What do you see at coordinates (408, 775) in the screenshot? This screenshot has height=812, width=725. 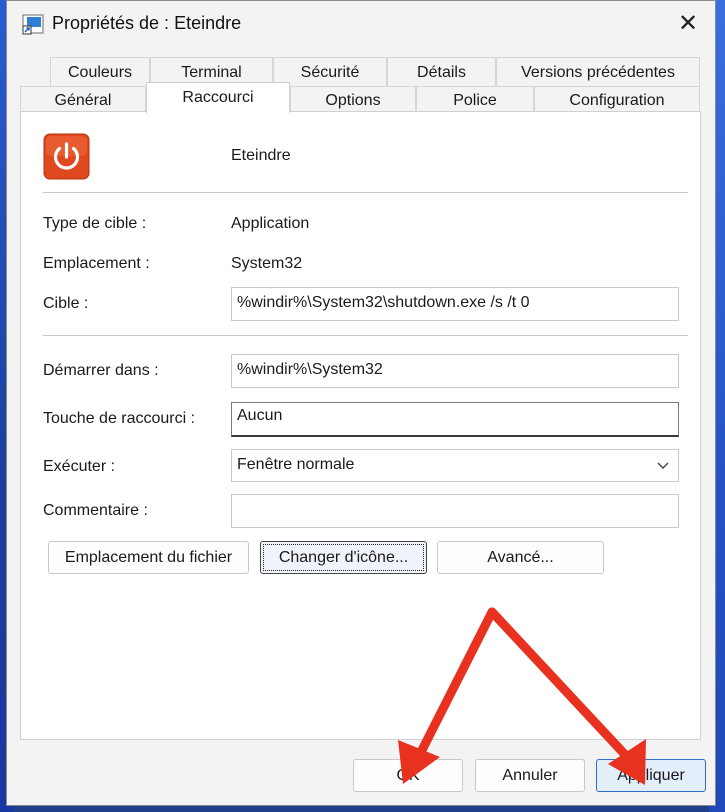 I see `ok-button: OK` at bounding box center [408, 775].